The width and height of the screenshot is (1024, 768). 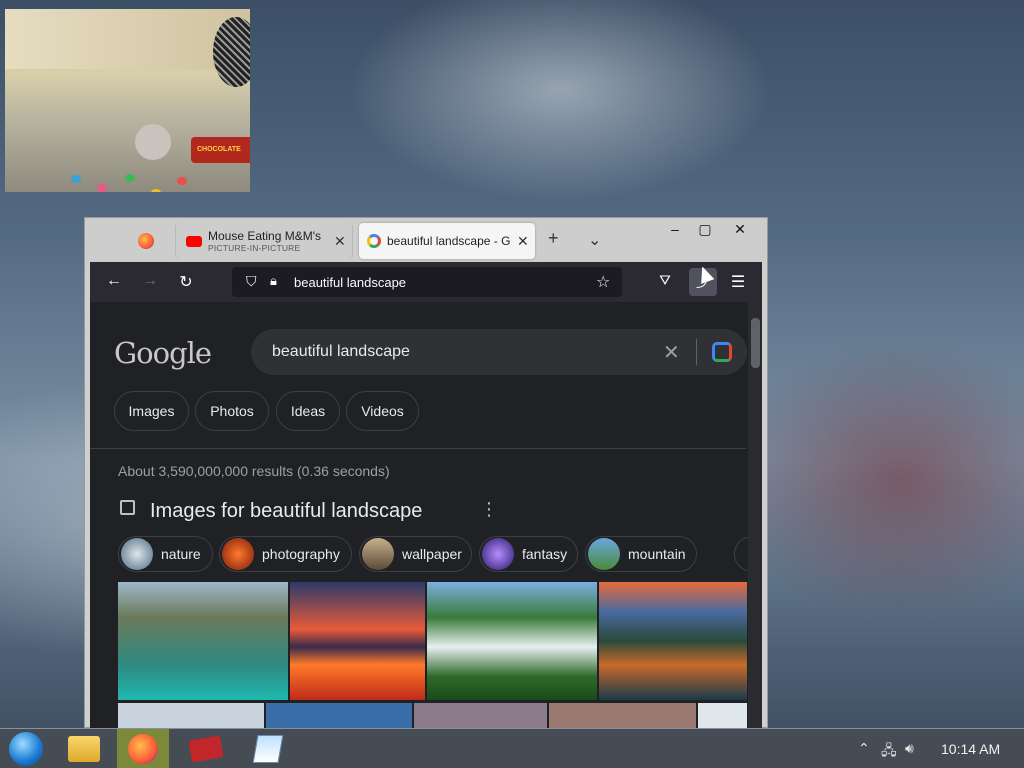 What do you see at coordinates (308, 411) in the screenshot?
I see `filter-ideas: Ideas` at bounding box center [308, 411].